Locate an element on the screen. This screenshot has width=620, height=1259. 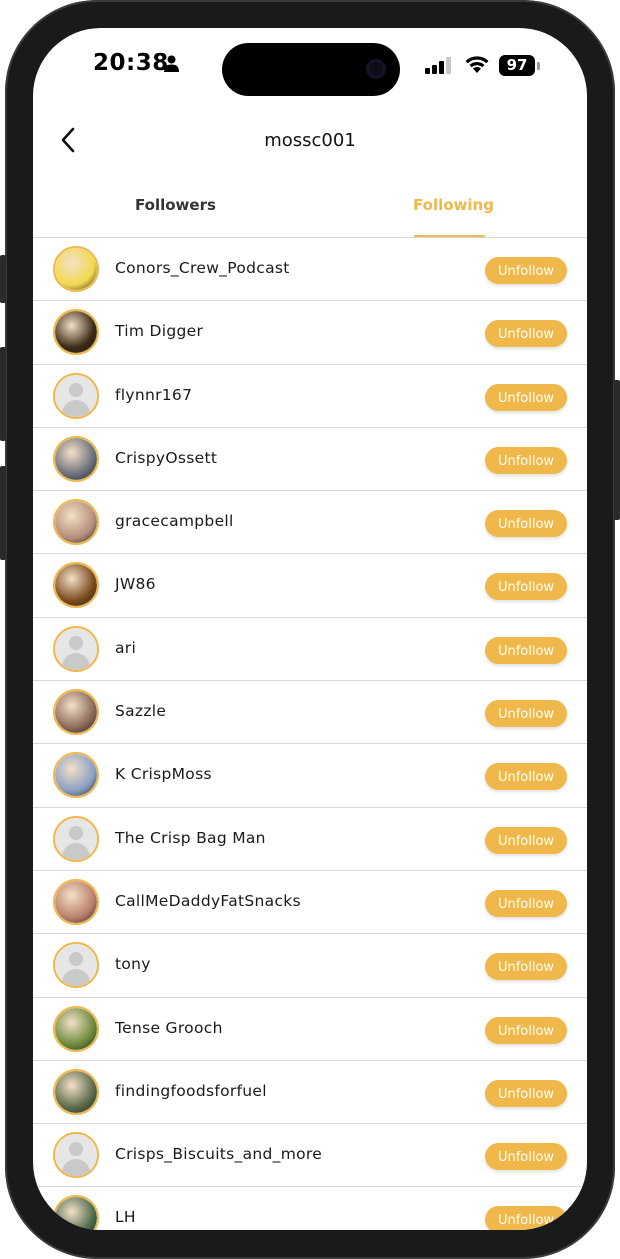
list-item: JW86 Unfollow is located at coordinates (310, 586).